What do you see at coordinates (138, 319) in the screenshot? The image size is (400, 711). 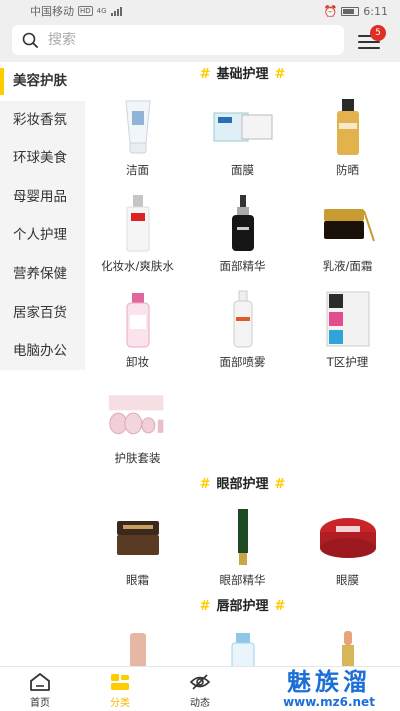 I see `makeup-remover-bottle-icon` at bounding box center [138, 319].